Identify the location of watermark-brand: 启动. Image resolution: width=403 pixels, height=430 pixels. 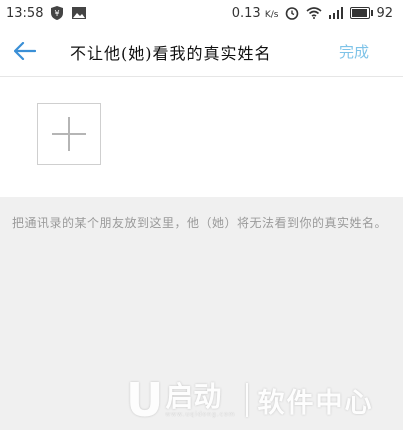
(193, 396).